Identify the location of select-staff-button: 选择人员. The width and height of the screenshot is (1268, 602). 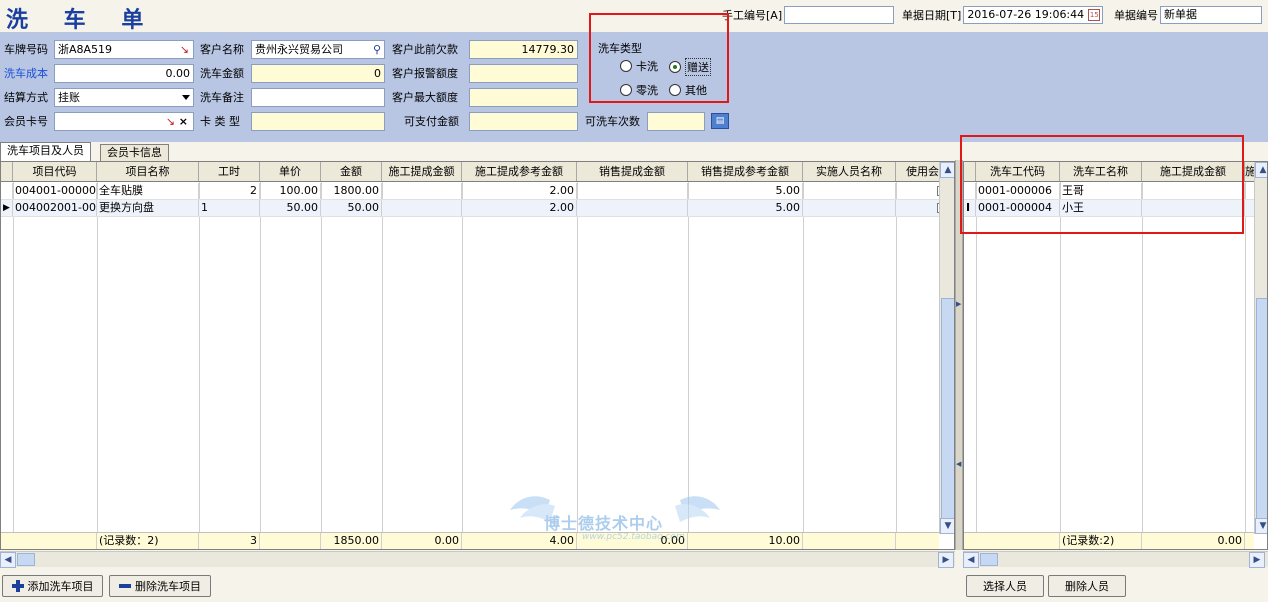
(1005, 586).